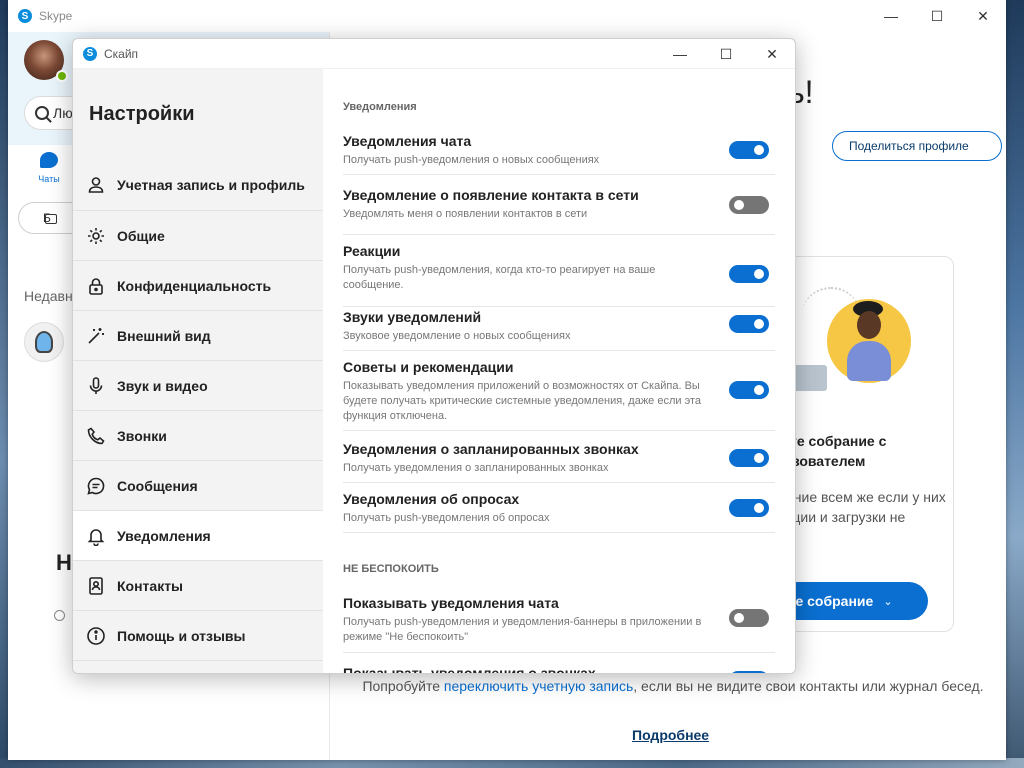 The height and width of the screenshot is (768, 1024). Describe the element at coordinates (983, 16) in the screenshot. I see `close-button: ✕` at that location.